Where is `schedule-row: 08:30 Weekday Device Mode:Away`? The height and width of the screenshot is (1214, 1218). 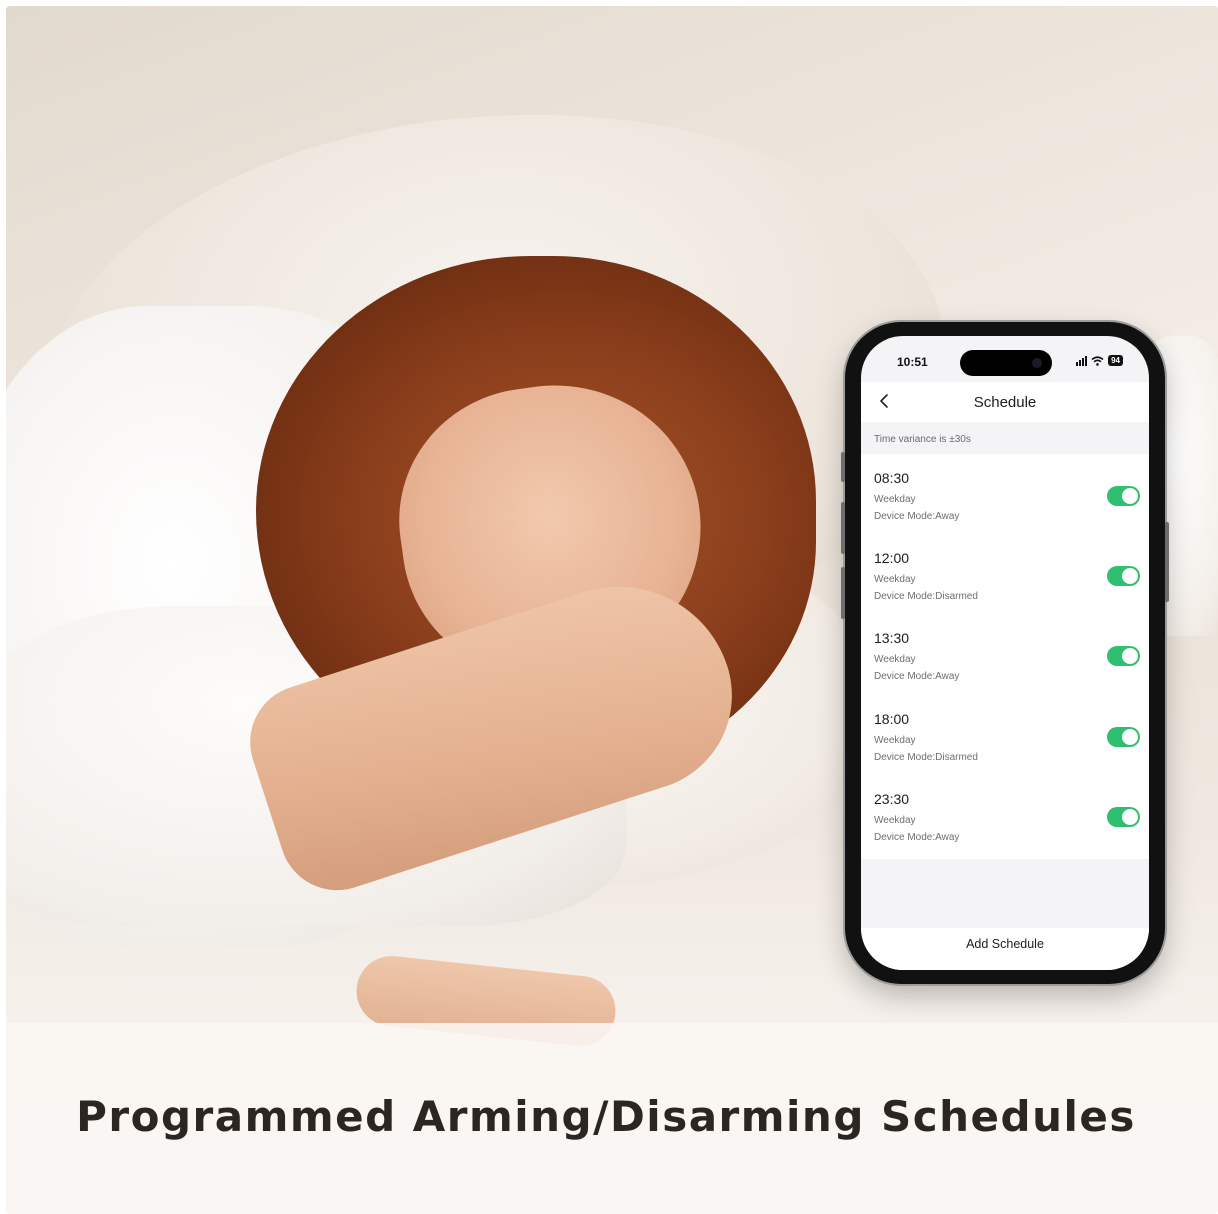
schedule-row: 08:30 Weekday Device Mode:Away is located at coordinates (1005, 504).